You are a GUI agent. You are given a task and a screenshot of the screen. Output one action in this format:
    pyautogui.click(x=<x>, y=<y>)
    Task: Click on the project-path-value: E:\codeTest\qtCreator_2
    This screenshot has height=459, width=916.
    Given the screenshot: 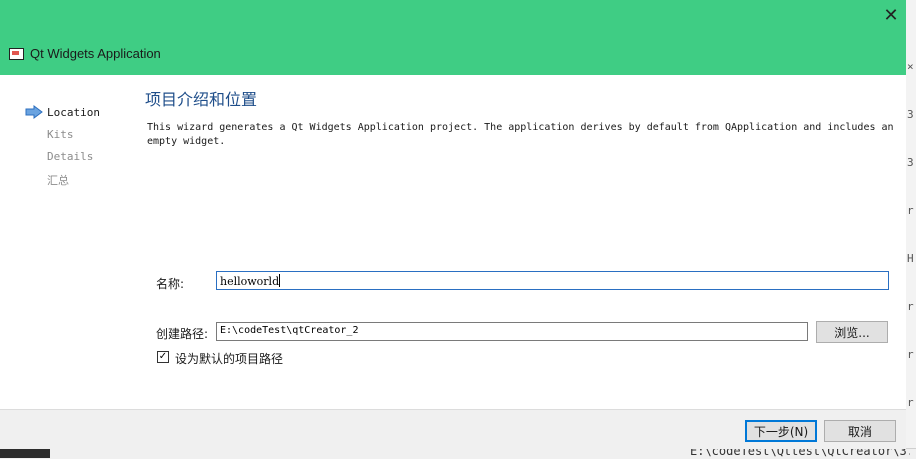 What is the action you would take?
    pyautogui.click(x=289, y=330)
    